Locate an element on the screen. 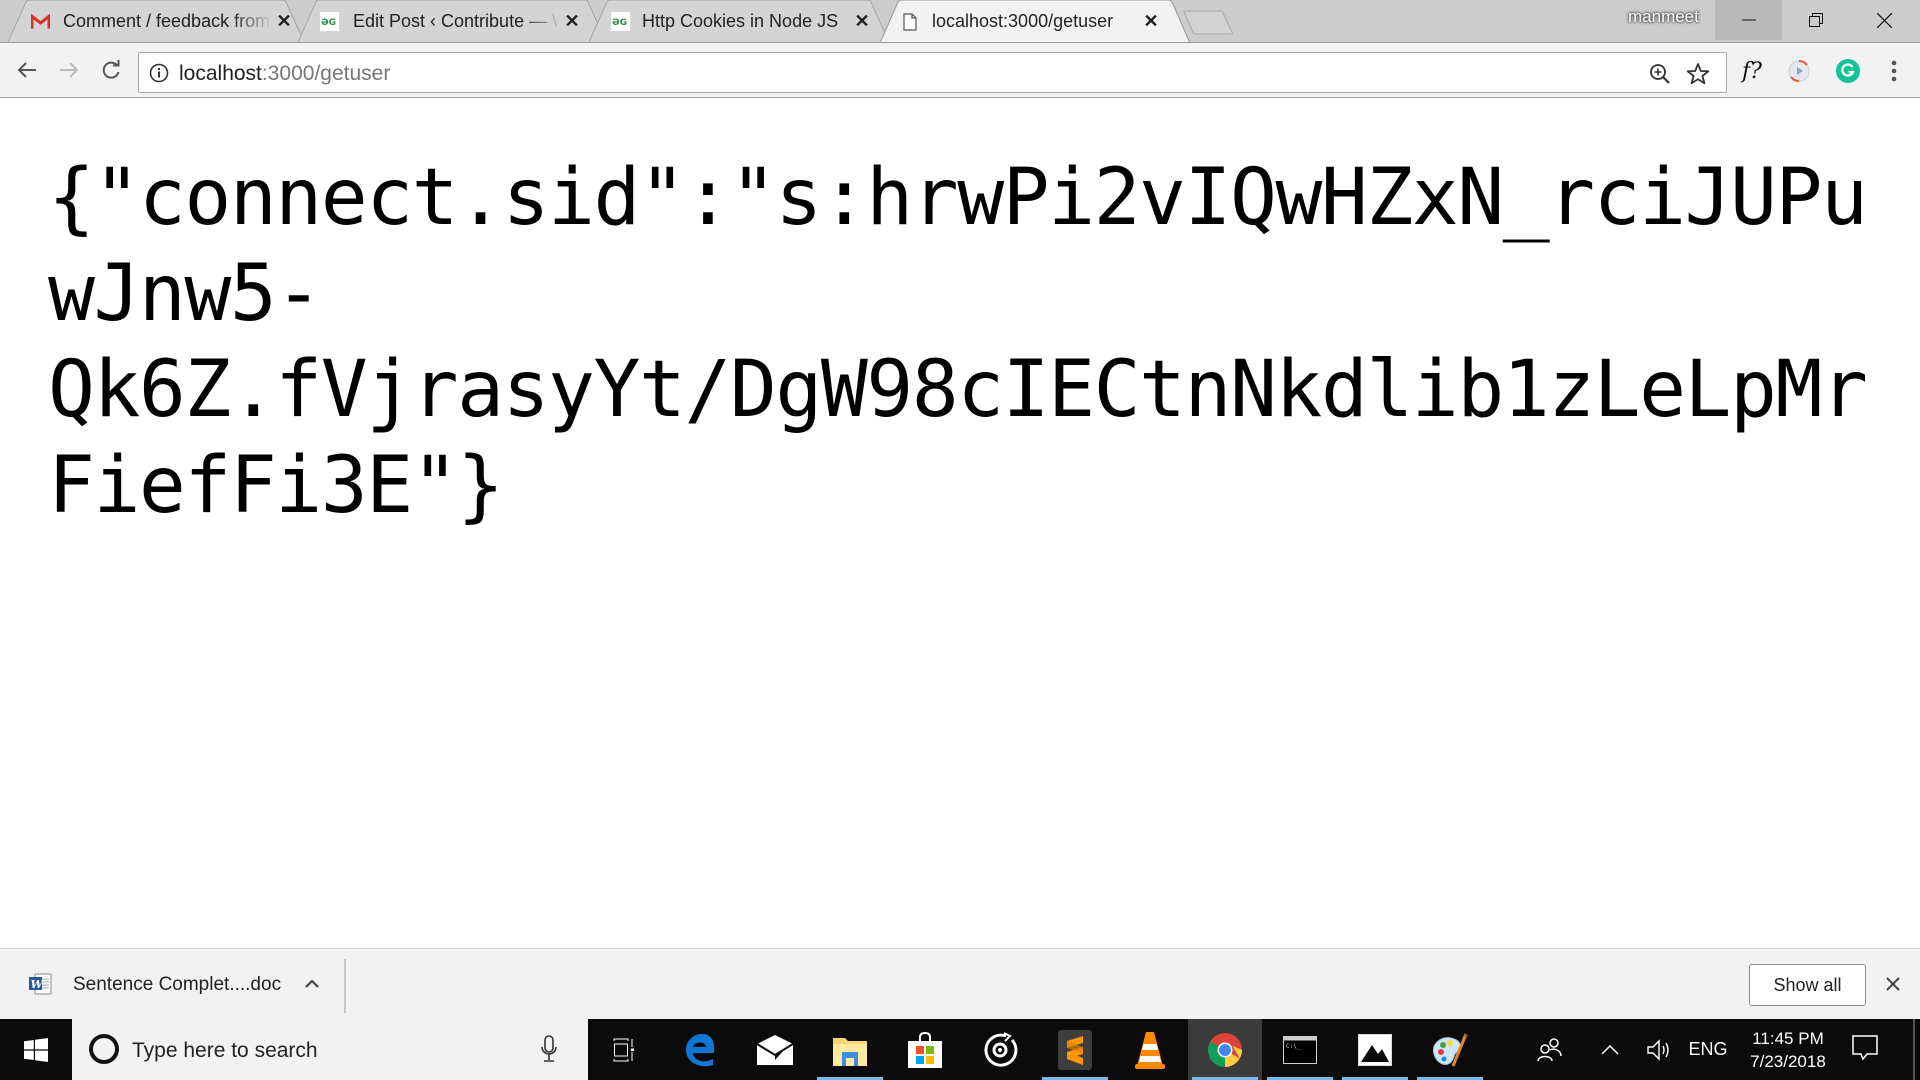 The height and width of the screenshot is (1080, 1920). start-button is located at coordinates (36, 1049).